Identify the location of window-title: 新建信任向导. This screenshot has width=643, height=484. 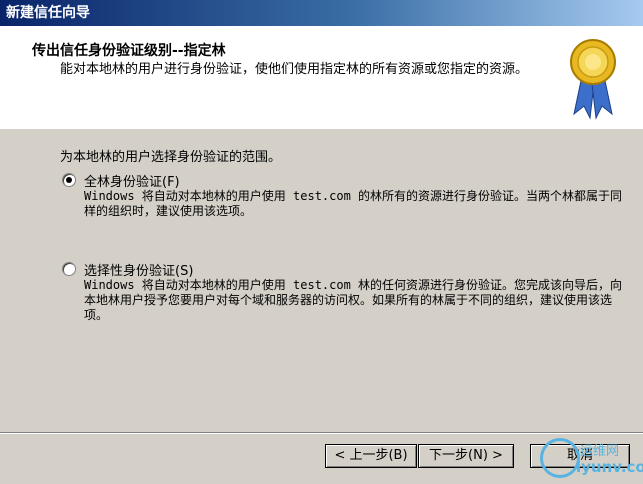
(48, 13).